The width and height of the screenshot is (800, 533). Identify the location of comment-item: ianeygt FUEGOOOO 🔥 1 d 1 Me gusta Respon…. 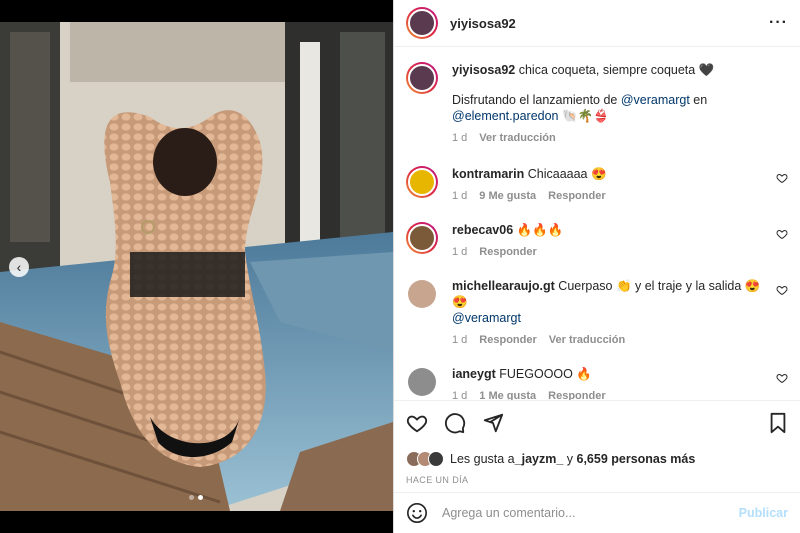
(597, 383).